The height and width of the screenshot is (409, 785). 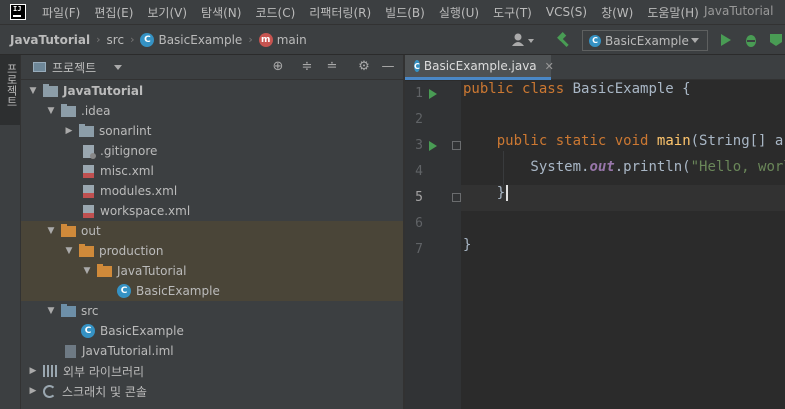 I want to click on tree-label: .gitignore, so click(x=129, y=151).